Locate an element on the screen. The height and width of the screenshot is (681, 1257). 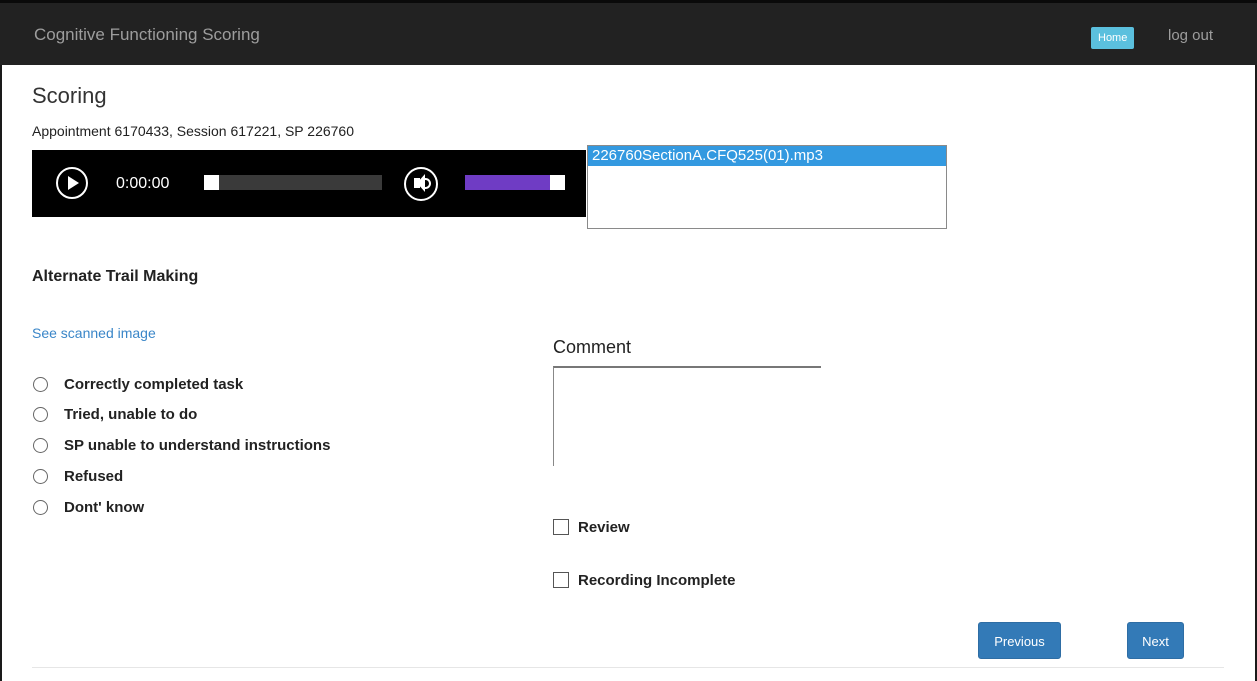
option-refused: Refused is located at coordinates (78, 476).